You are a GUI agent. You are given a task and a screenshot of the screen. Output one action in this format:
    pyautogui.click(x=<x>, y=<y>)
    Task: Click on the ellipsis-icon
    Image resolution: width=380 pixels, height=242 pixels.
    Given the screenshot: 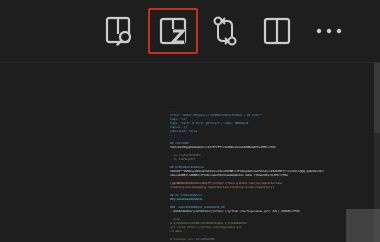 What is the action you would take?
    pyautogui.click(x=329, y=31)
    